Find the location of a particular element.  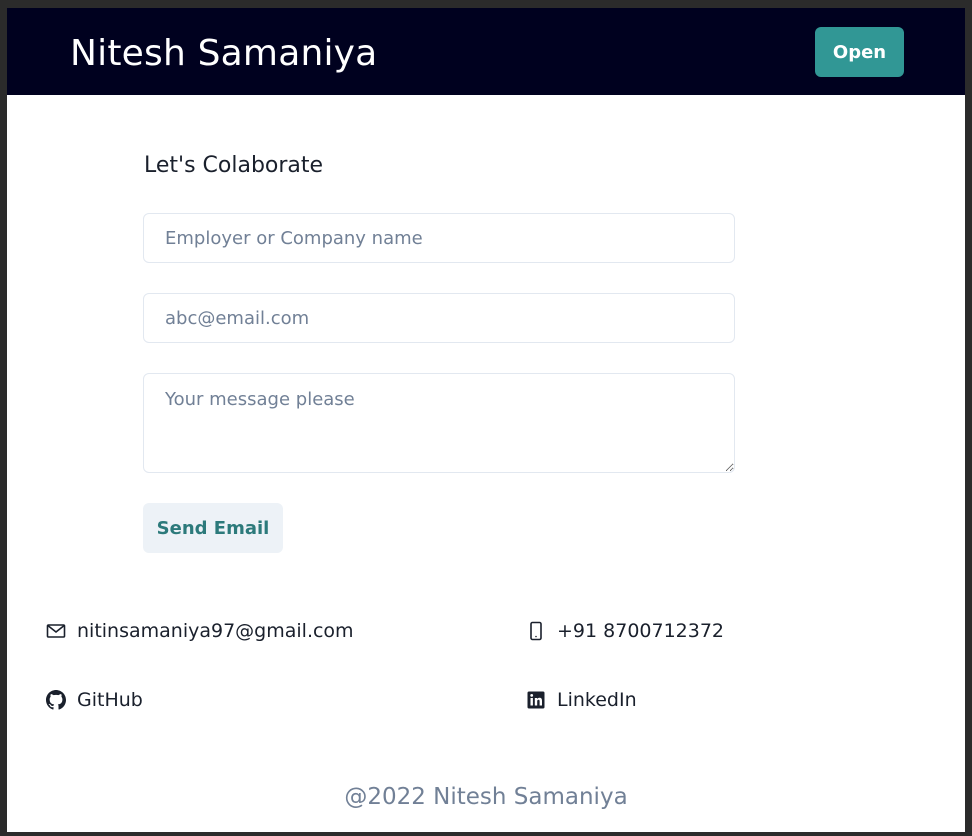

contact-github: GitHub is located at coordinates (94, 700).